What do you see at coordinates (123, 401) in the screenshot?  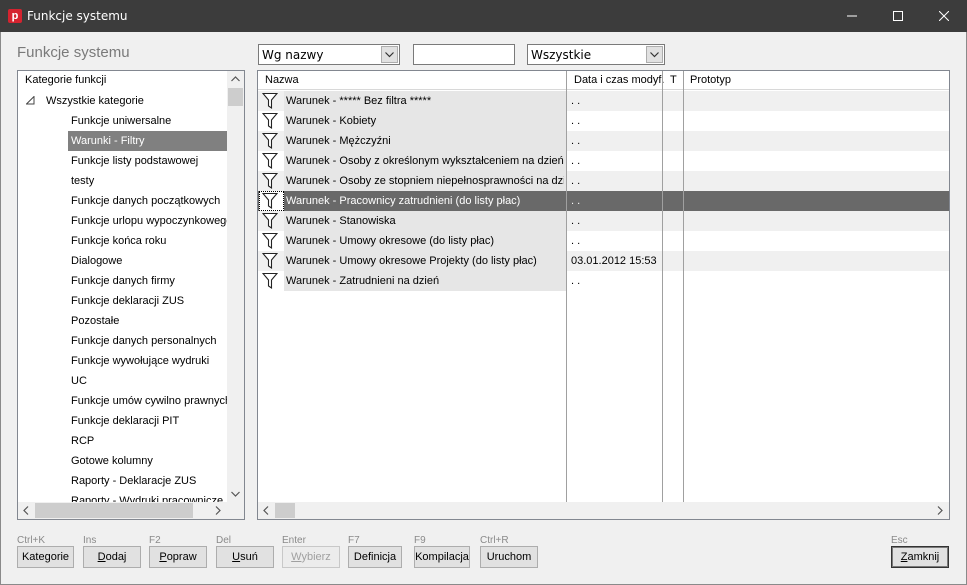 I see `tree-item: Funkcje umów cywilno prawnych` at bounding box center [123, 401].